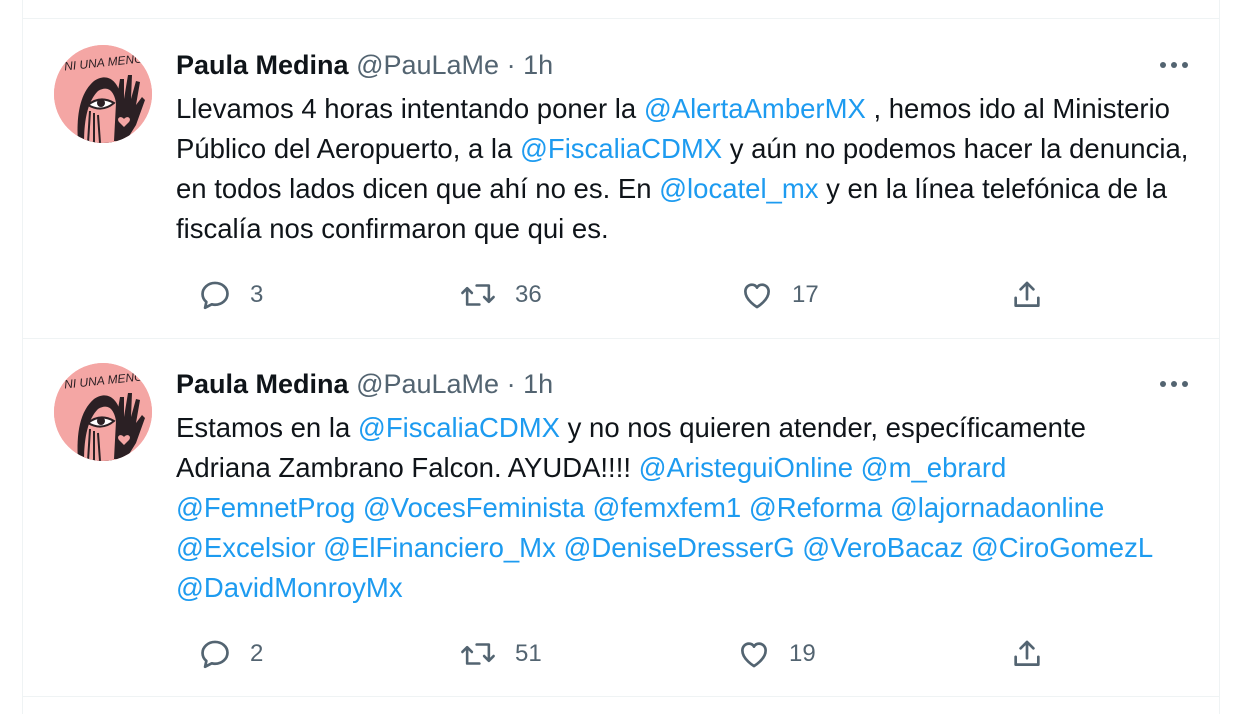 The height and width of the screenshot is (714, 1236). I want to click on mention-link: @VocesFeminista, so click(474, 507).